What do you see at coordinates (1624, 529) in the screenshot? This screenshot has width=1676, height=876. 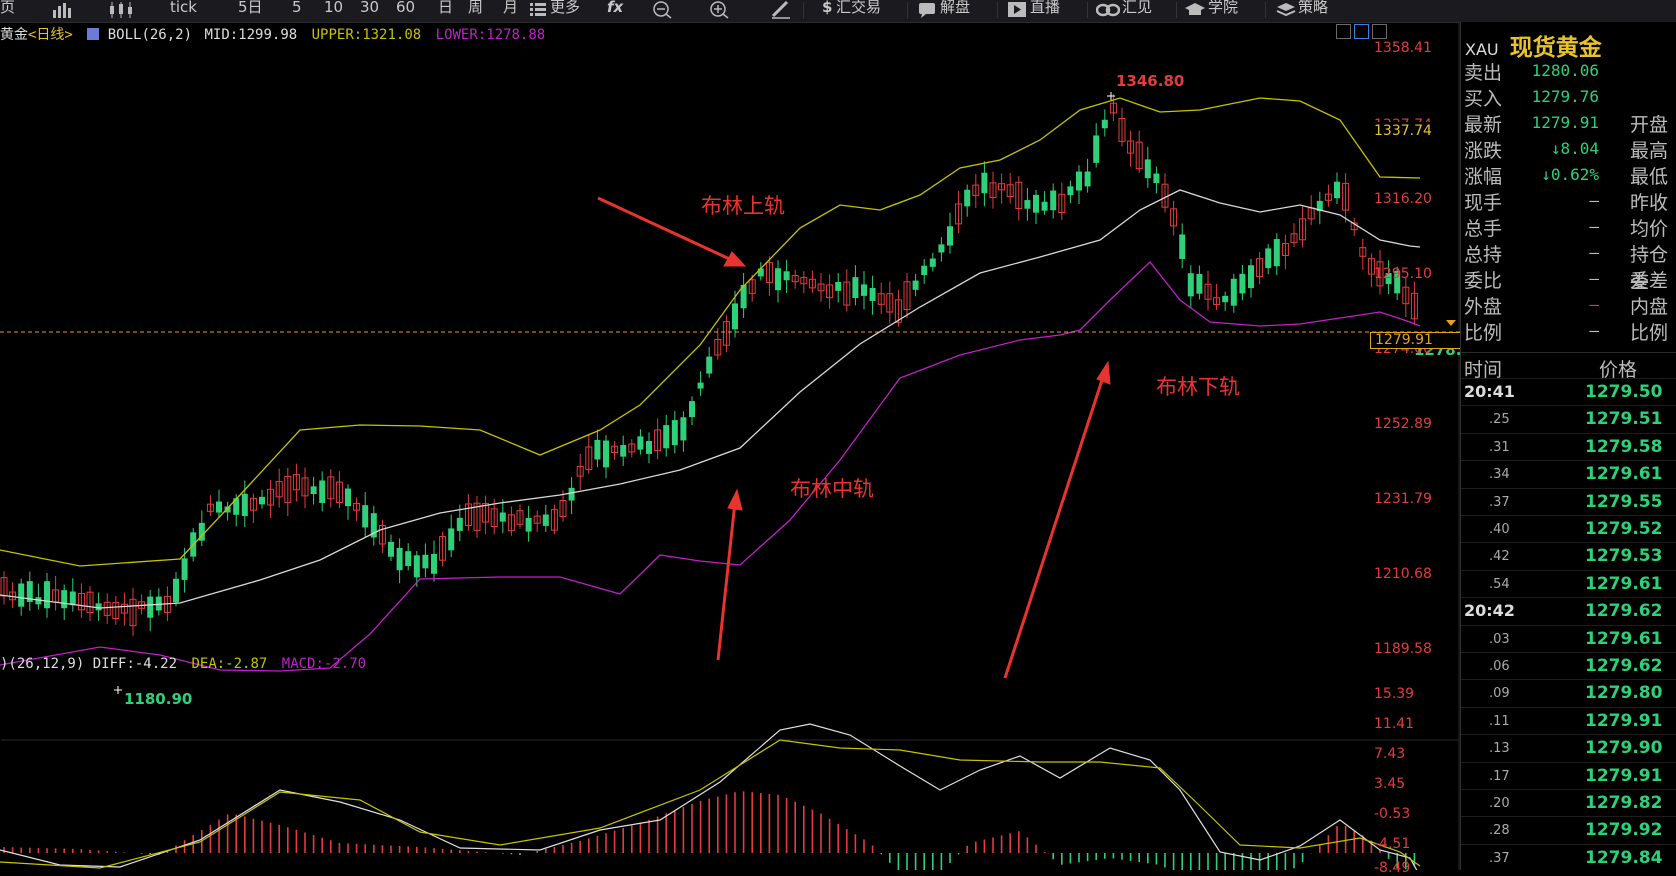 I see `tick-price: 1279.52` at bounding box center [1624, 529].